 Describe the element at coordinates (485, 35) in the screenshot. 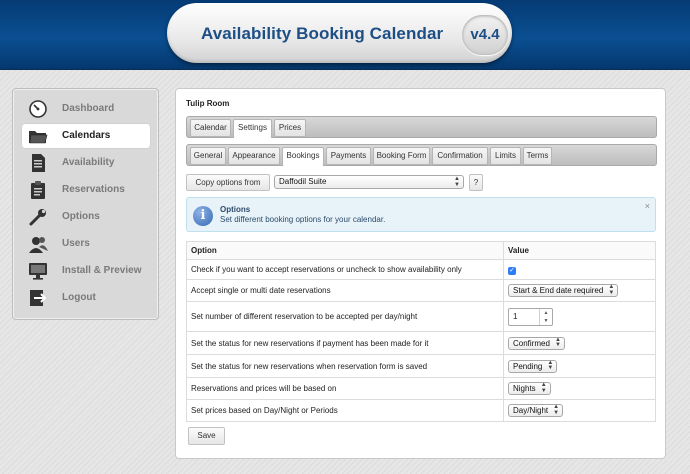

I see `version-badge: v4.4` at that location.